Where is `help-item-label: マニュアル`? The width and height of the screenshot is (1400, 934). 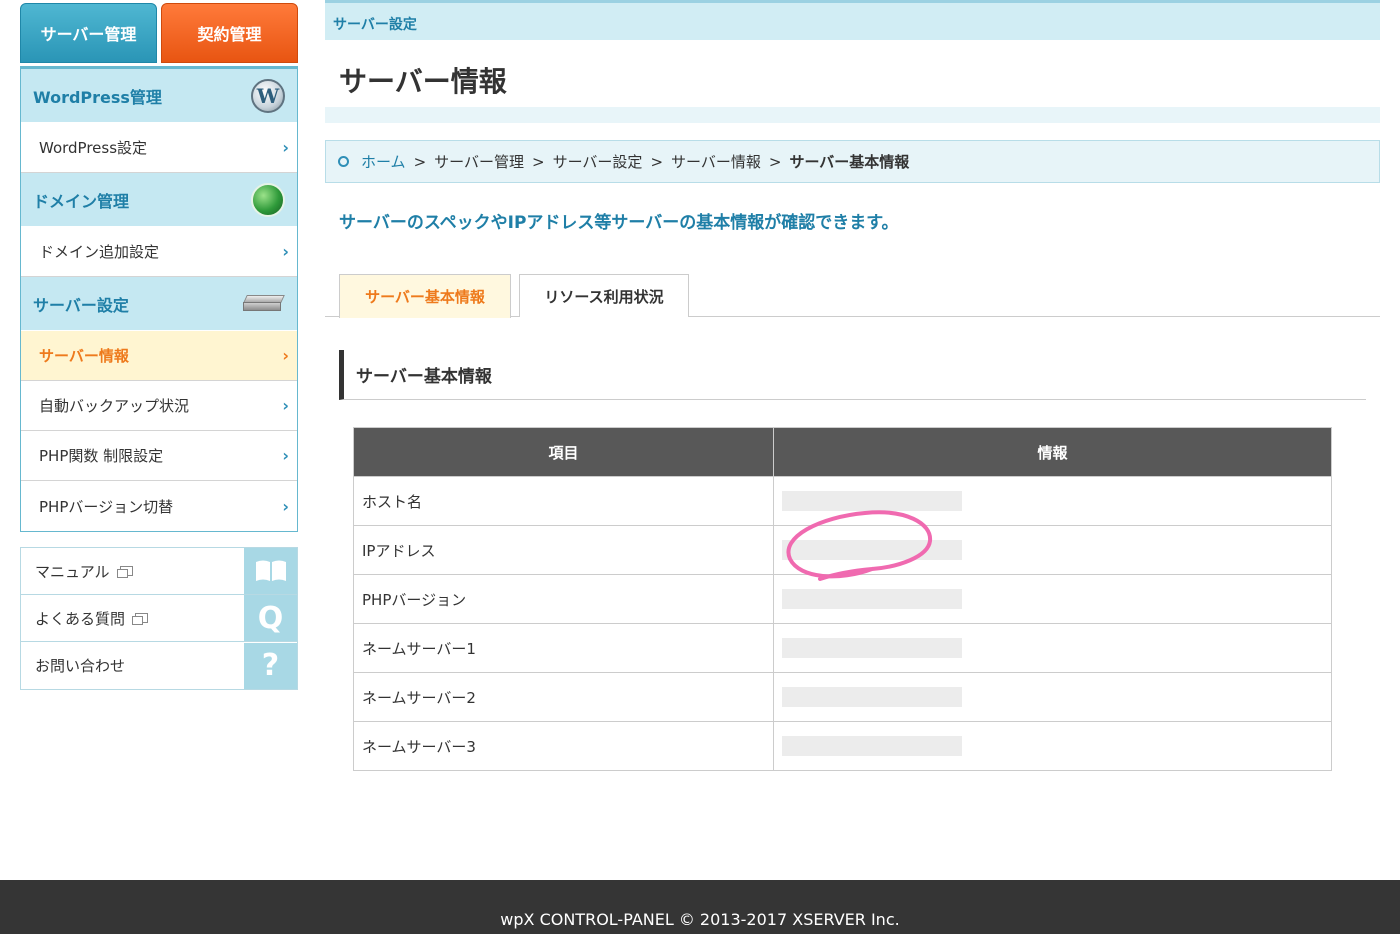
help-item-label: マニュアル is located at coordinates (72, 571).